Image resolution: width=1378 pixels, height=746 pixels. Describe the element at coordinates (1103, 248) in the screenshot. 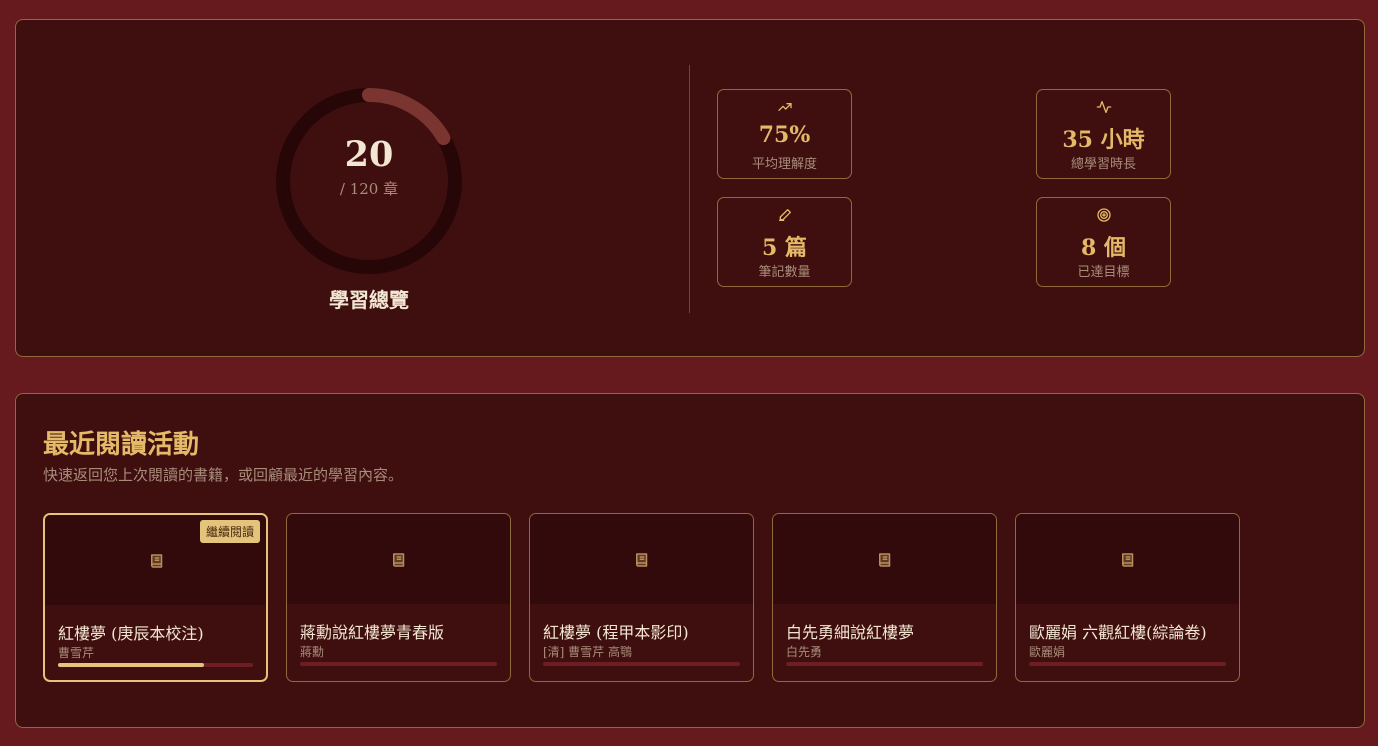

I see `stat-value: 8 個` at that location.